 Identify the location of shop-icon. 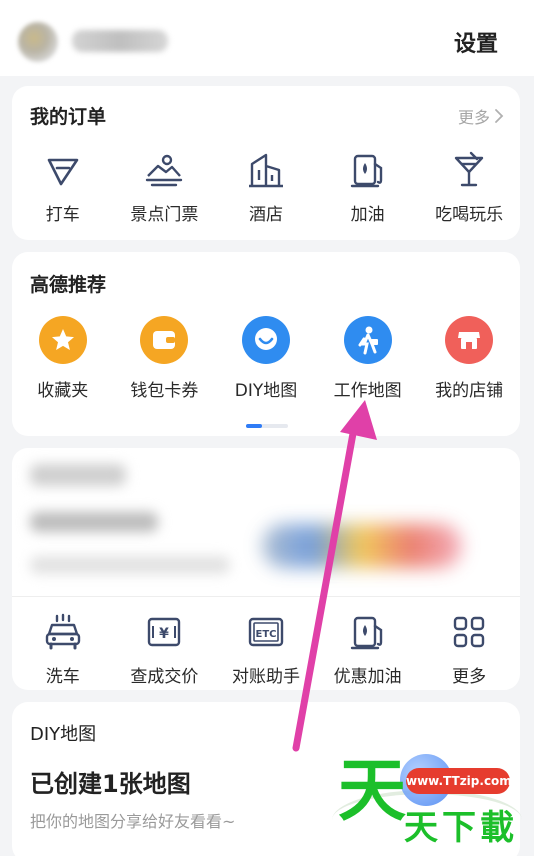
(469, 340).